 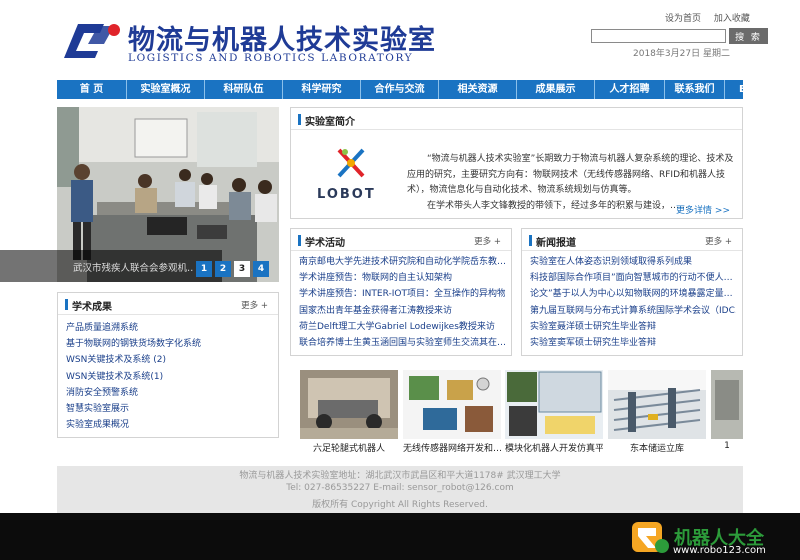 I want to click on gallery-item: 东本储运立库, so click(x=657, y=412).